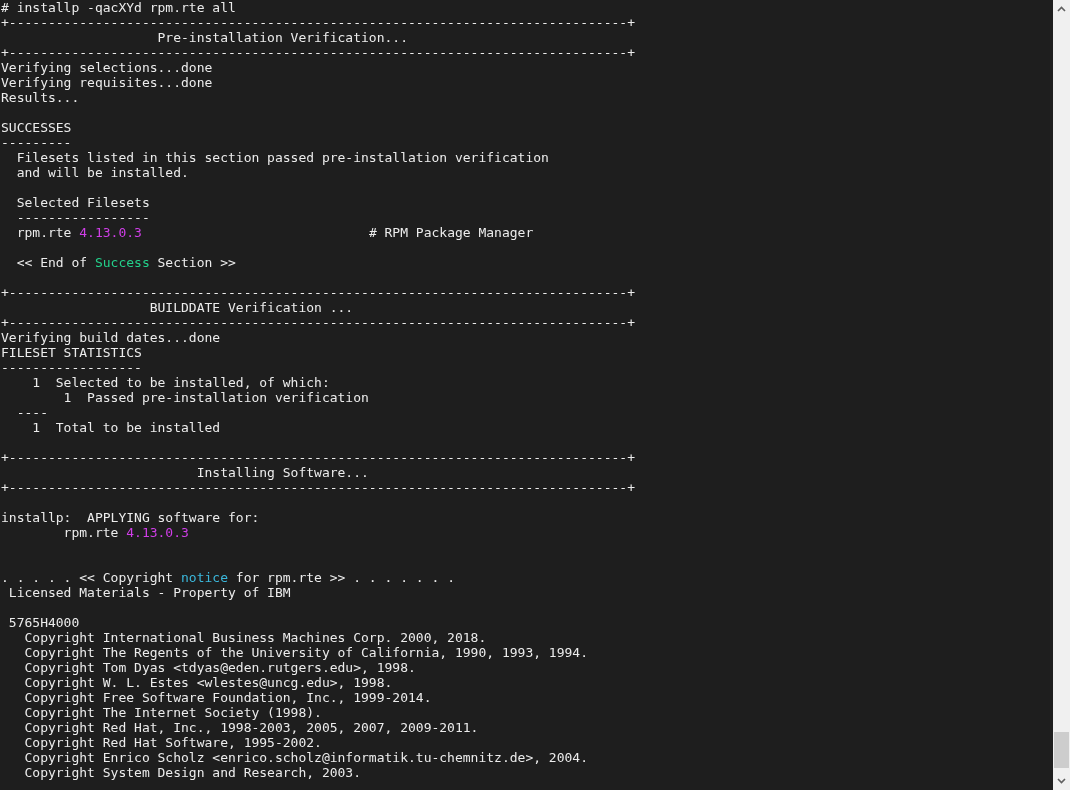 The height and width of the screenshot is (790, 1070). What do you see at coordinates (126, 427) in the screenshot?
I see `terminal-text: 1 Total to be installed` at bounding box center [126, 427].